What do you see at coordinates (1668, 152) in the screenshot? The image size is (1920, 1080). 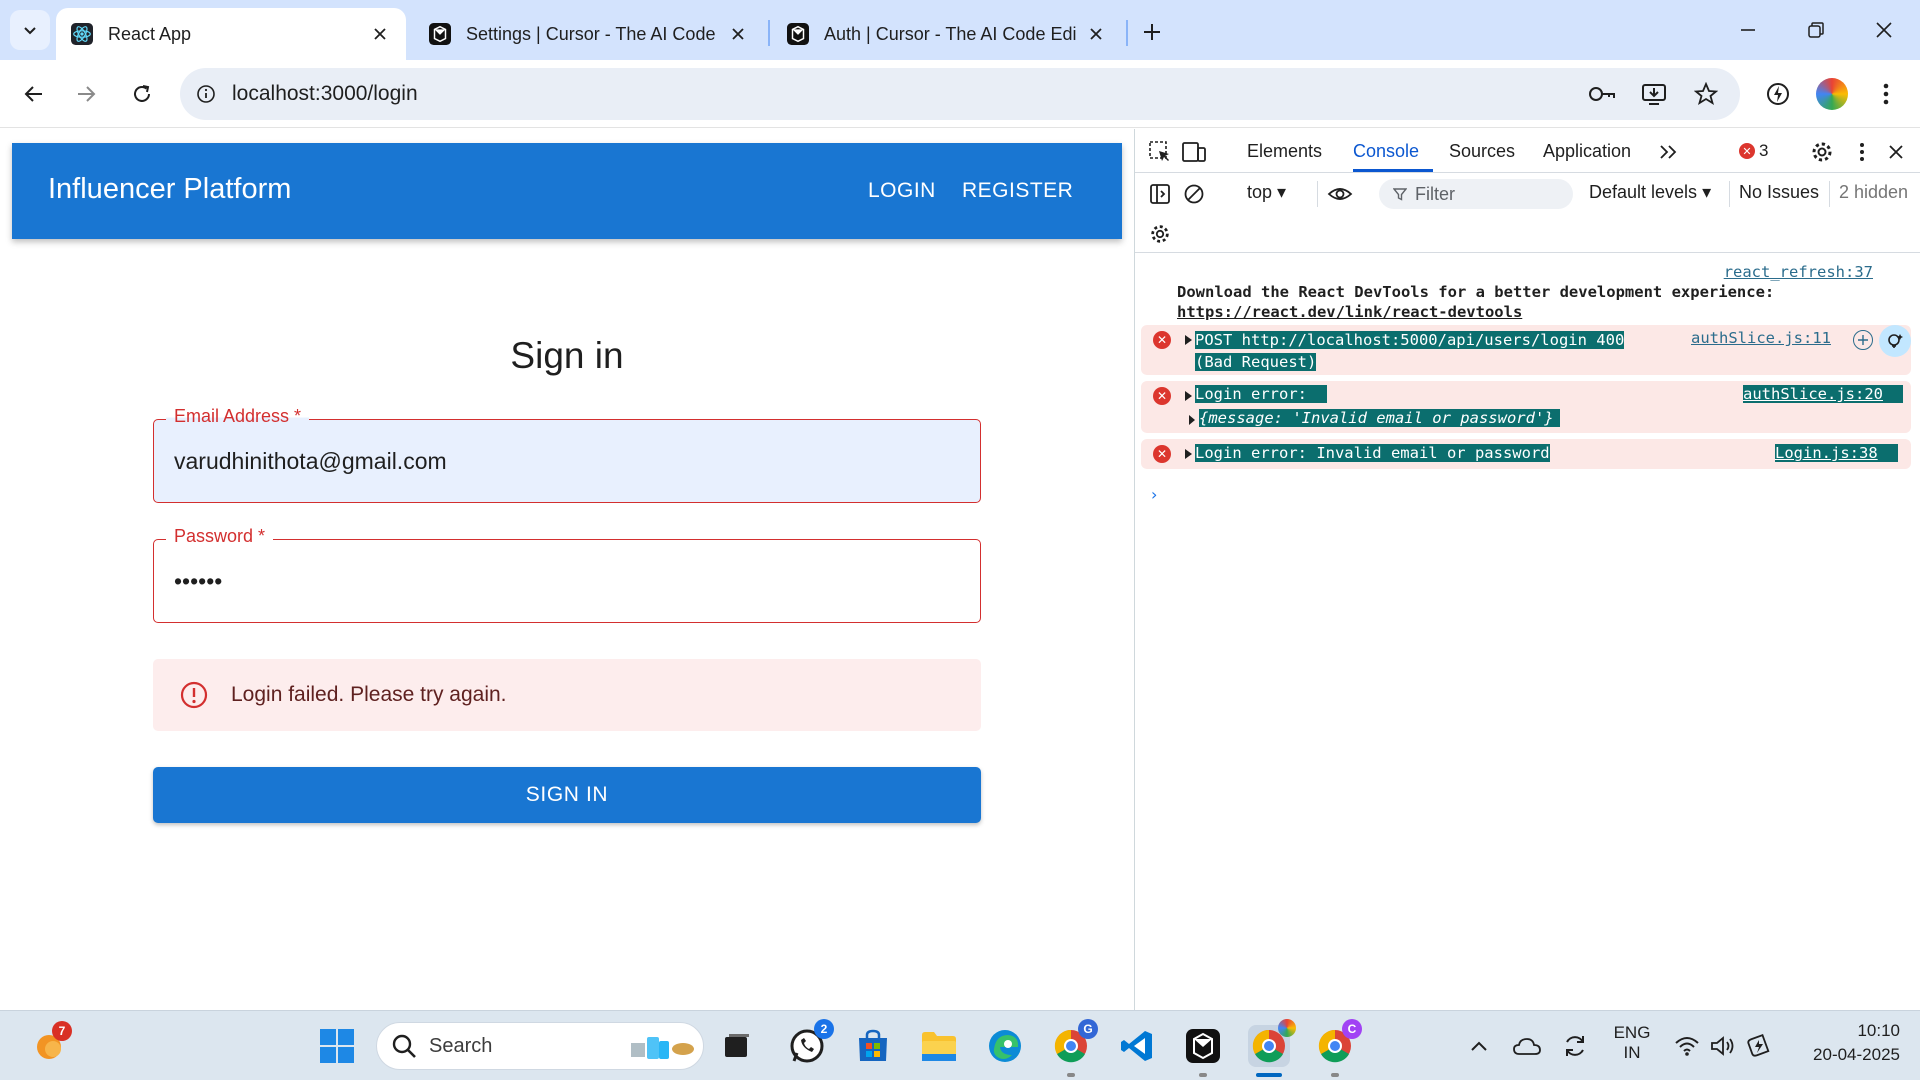 I see `more-tabs-chevron-icon` at bounding box center [1668, 152].